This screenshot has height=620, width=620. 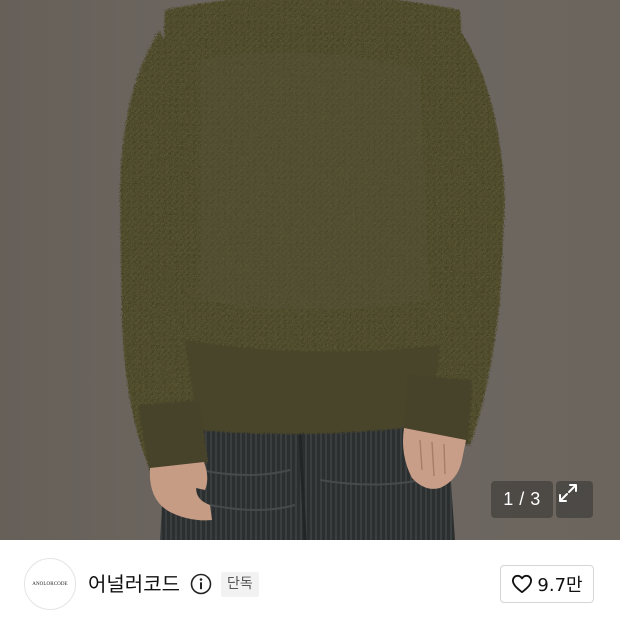 What do you see at coordinates (568, 493) in the screenshot?
I see `expand-arrows-icon` at bounding box center [568, 493].